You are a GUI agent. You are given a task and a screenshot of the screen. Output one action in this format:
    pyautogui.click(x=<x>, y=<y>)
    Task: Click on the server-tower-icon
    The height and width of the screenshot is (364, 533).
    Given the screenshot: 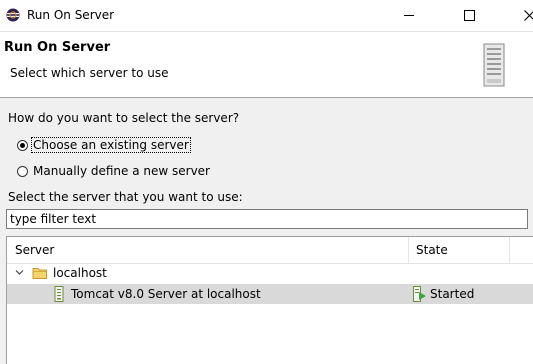 What is the action you would take?
    pyautogui.click(x=494, y=65)
    